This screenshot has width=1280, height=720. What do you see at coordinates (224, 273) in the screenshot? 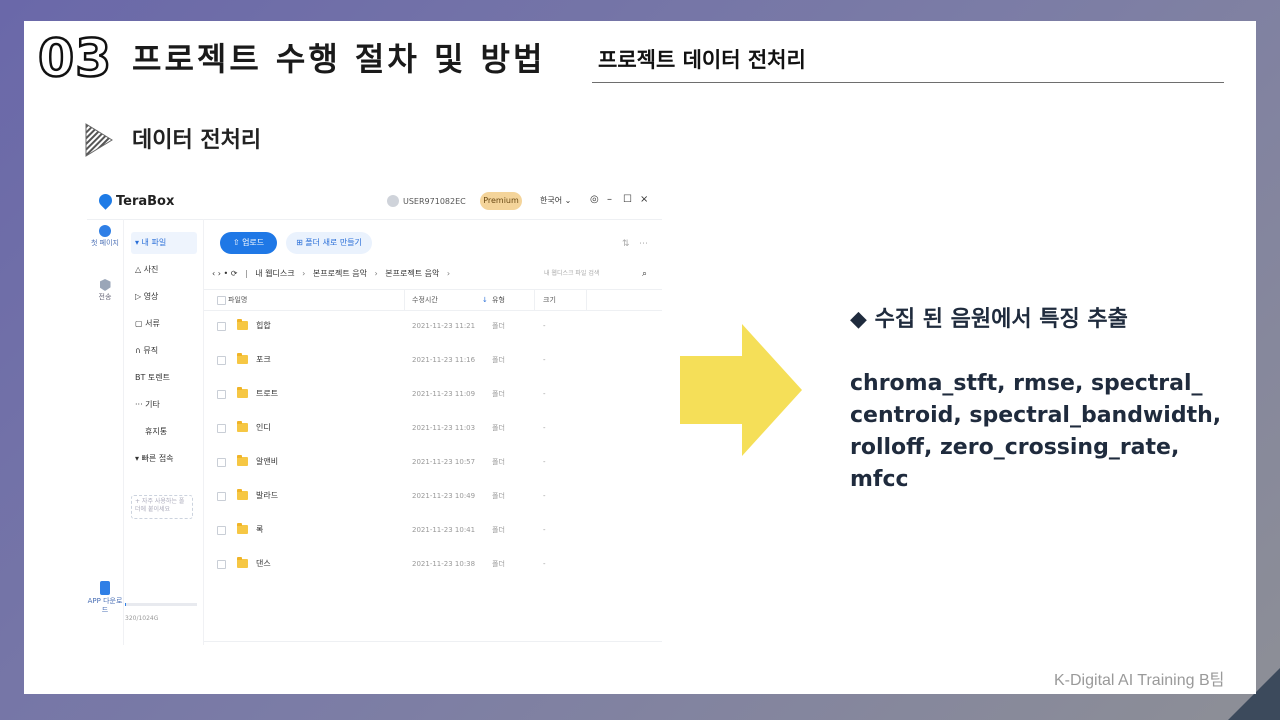
I see `nav-arrows: ‹ › • ⟳` at bounding box center [224, 273].